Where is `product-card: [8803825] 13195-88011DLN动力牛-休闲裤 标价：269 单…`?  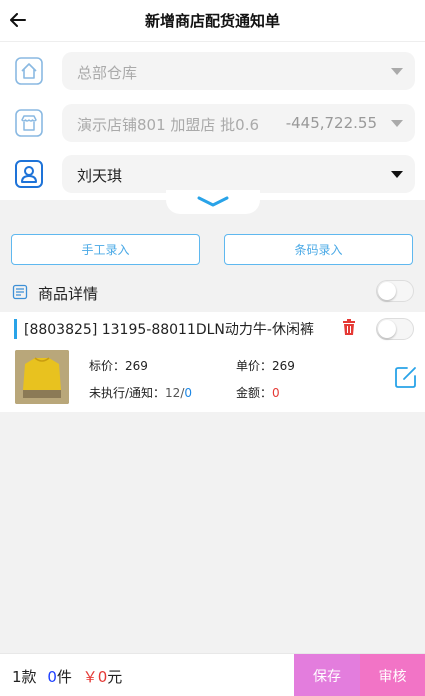 product-card: [8803825] 13195-88011DLN动力牛-休闲裤 标价：269 单… is located at coordinates (212, 362).